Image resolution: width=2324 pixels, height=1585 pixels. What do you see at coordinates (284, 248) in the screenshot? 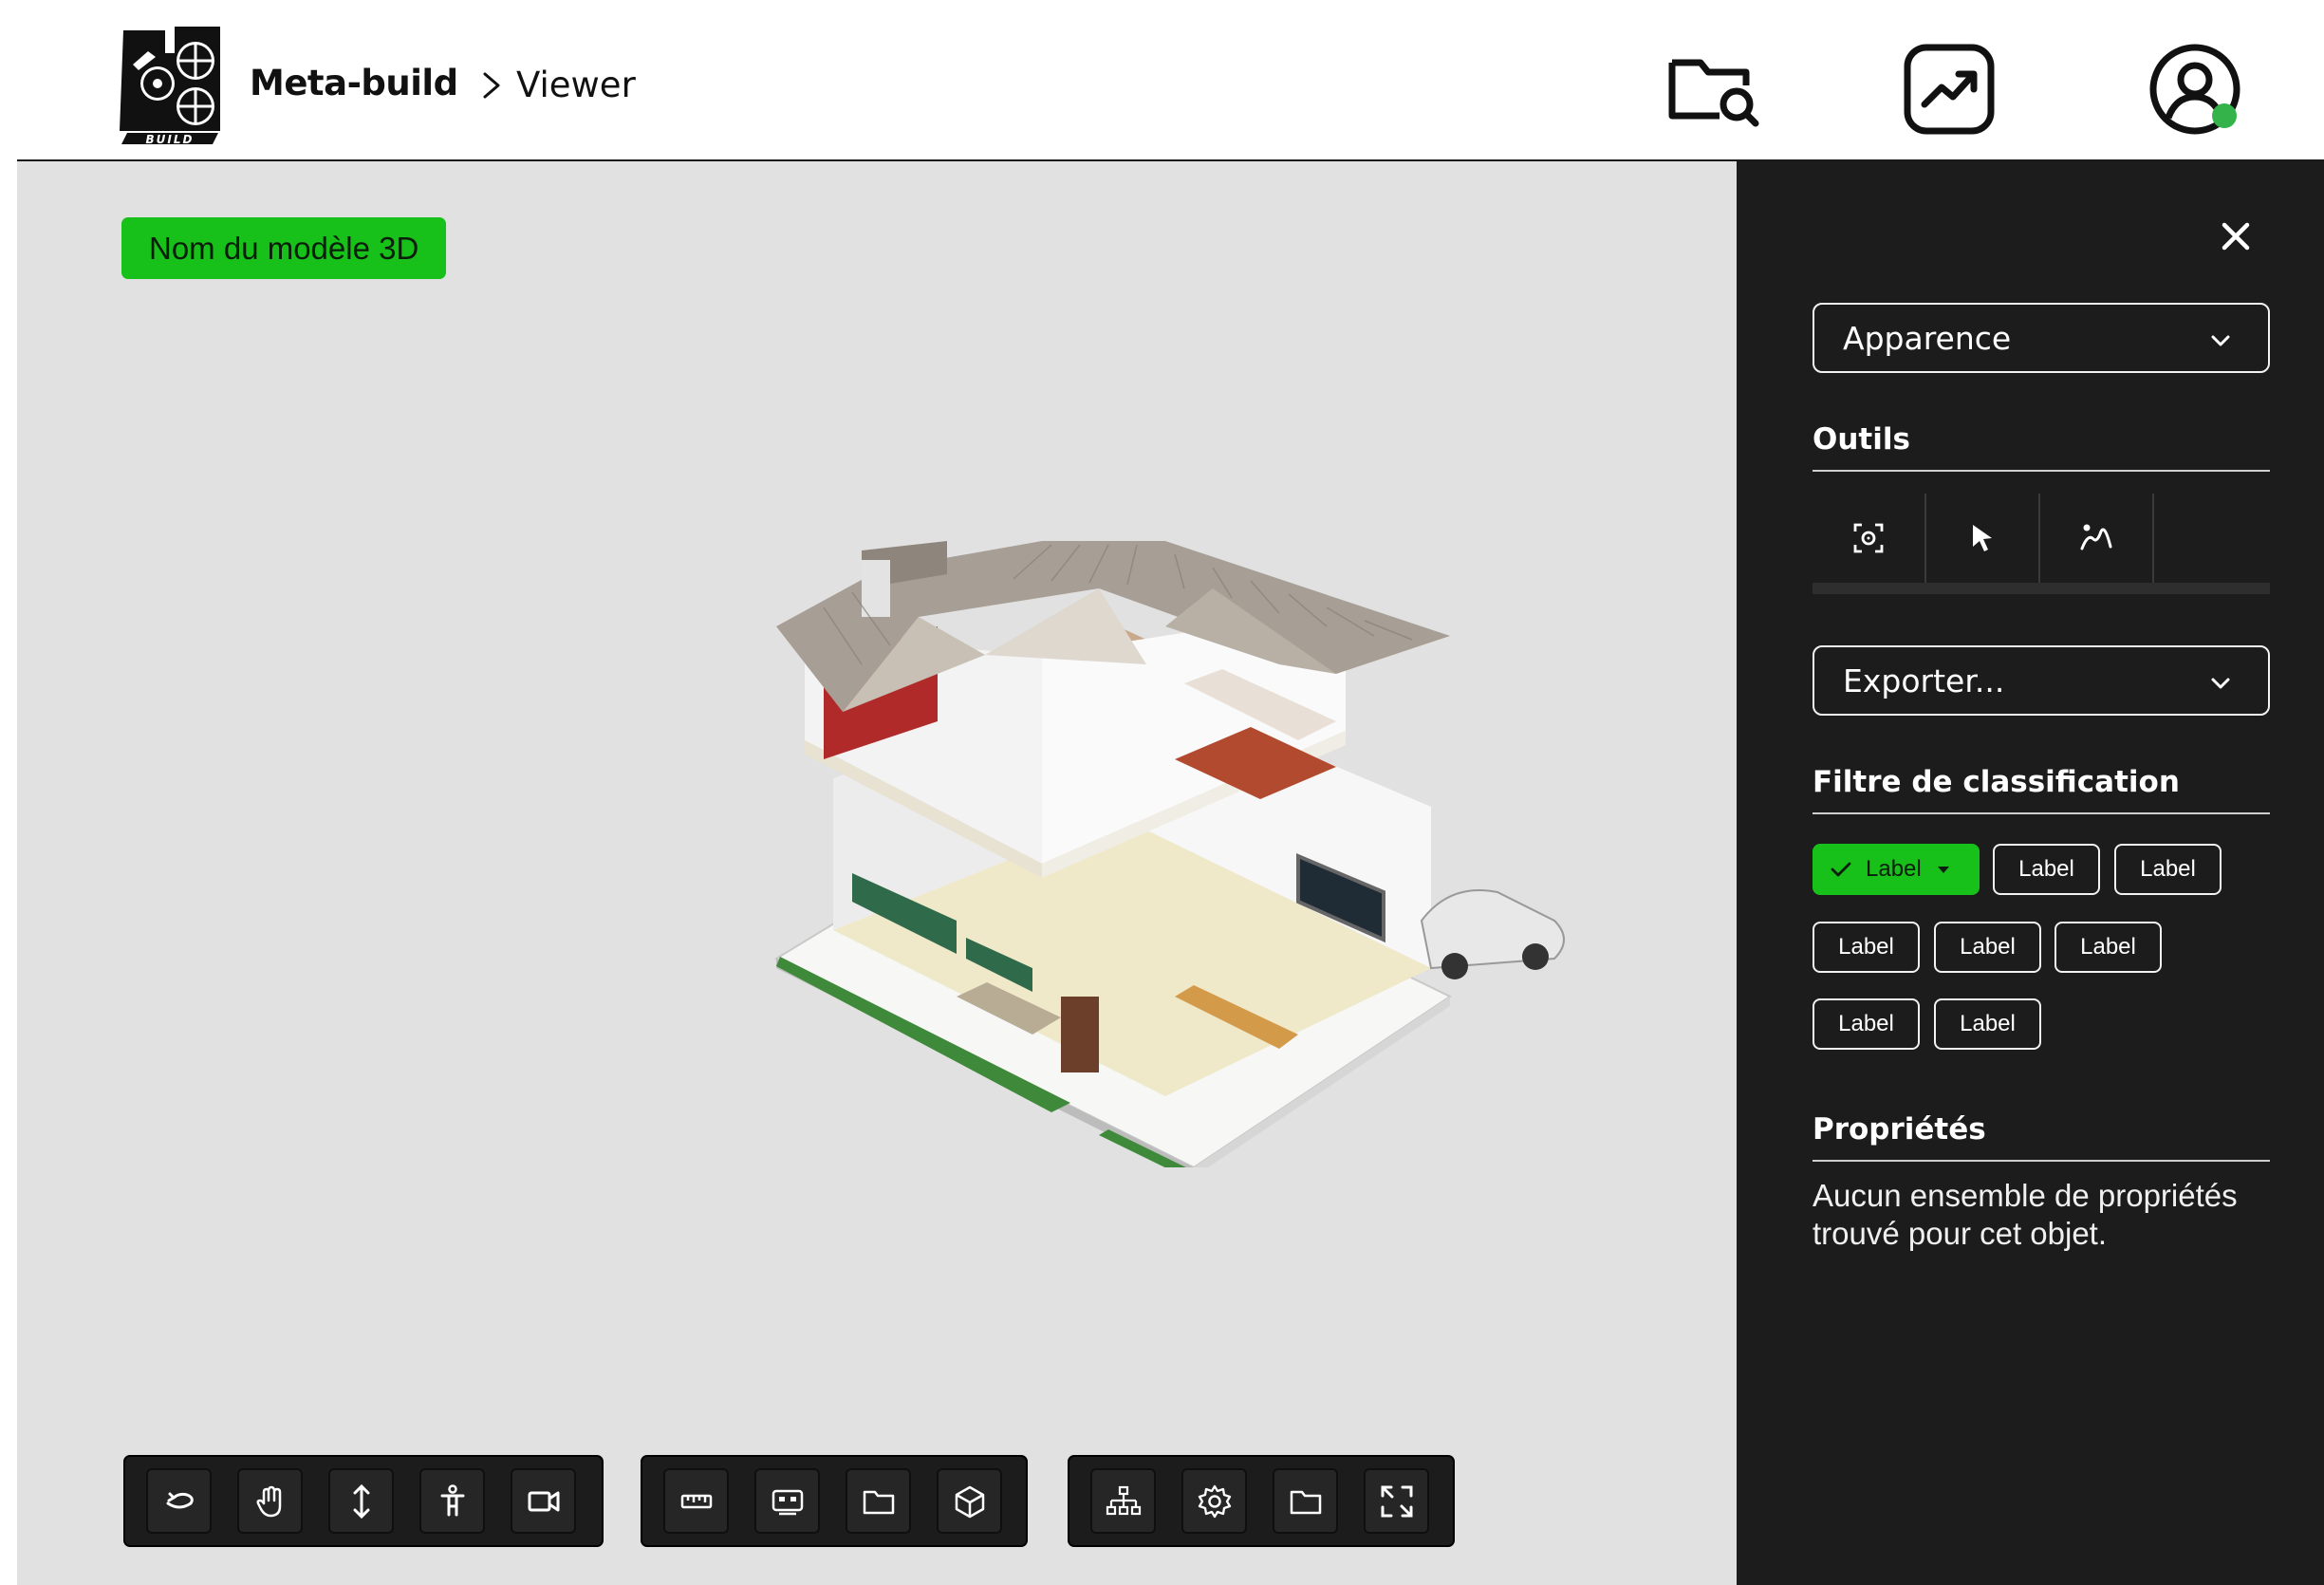
I see `model-name-badge: Nom du modèle 3D` at bounding box center [284, 248].